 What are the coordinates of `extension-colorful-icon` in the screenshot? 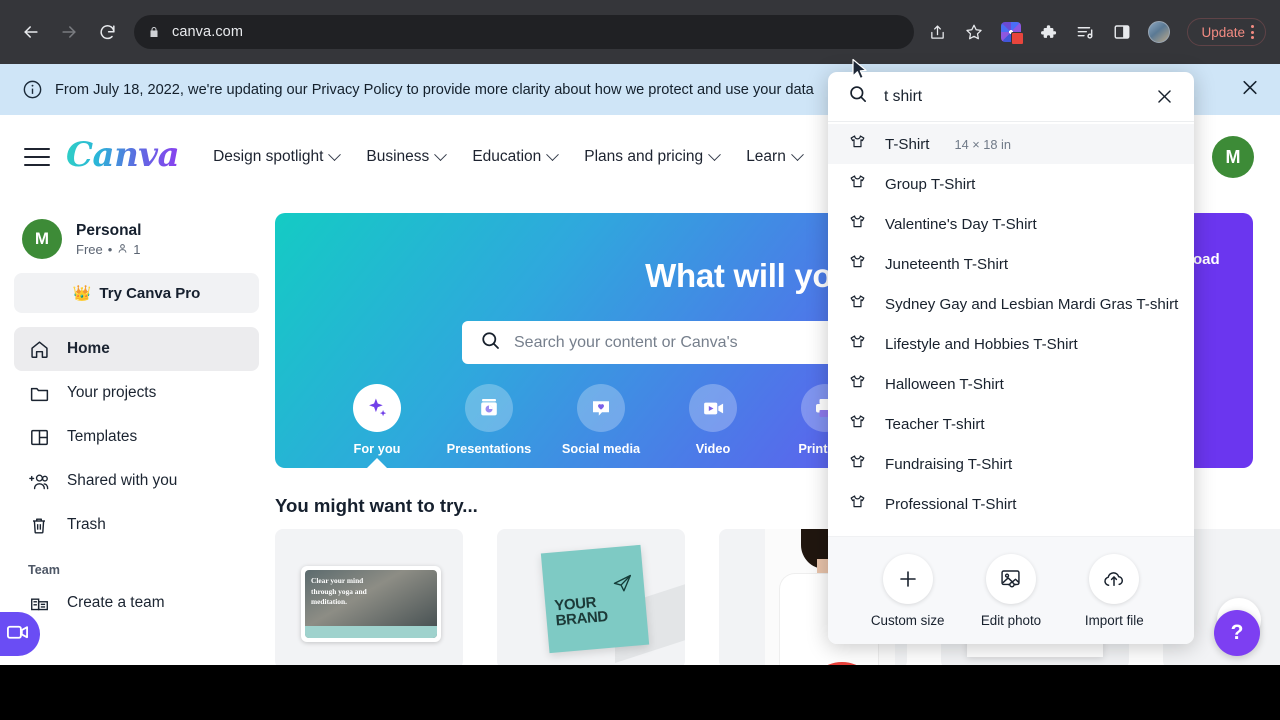 It's located at (1011, 32).